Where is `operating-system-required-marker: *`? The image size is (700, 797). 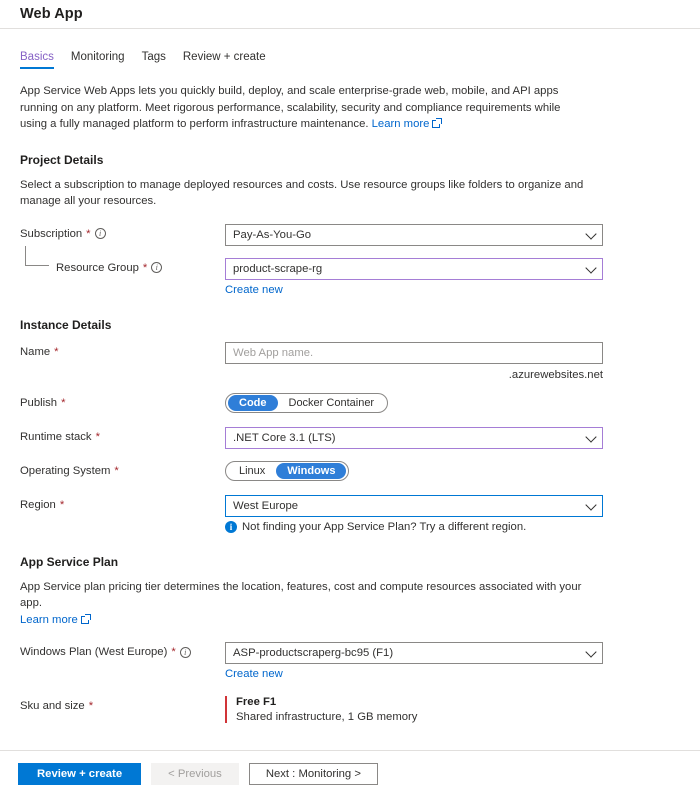
operating-system-required-marker: * is located at coordinates (116, 470).